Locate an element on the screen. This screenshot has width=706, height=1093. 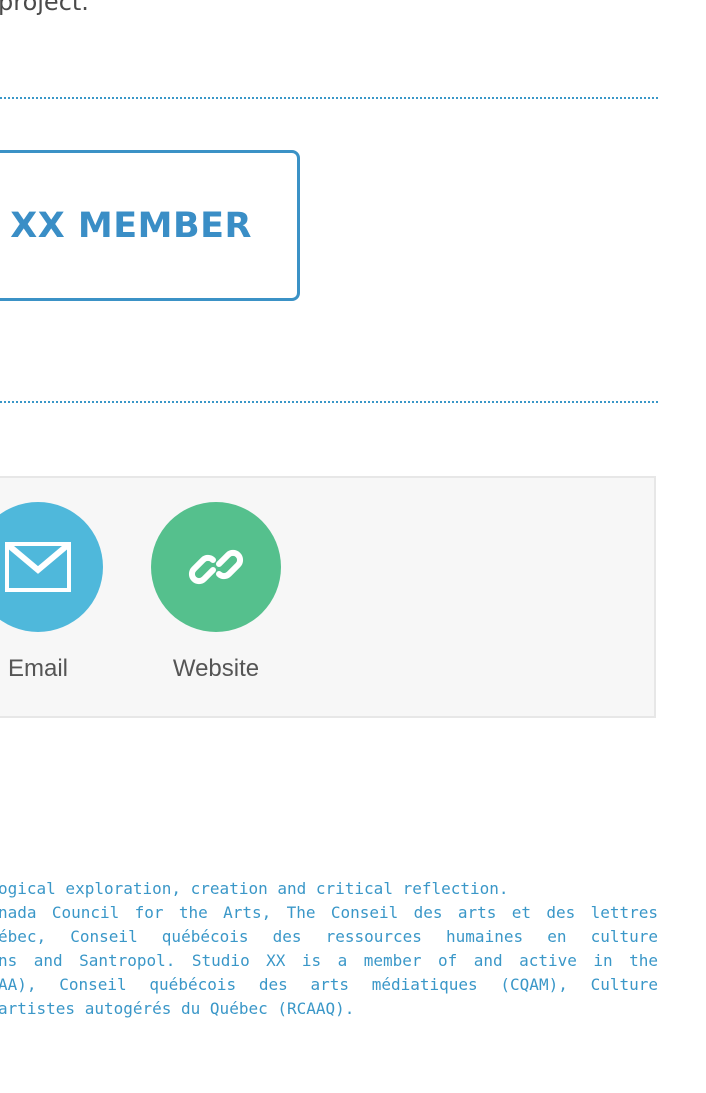
share-website-button: Website is located at coordinates (216, 592).